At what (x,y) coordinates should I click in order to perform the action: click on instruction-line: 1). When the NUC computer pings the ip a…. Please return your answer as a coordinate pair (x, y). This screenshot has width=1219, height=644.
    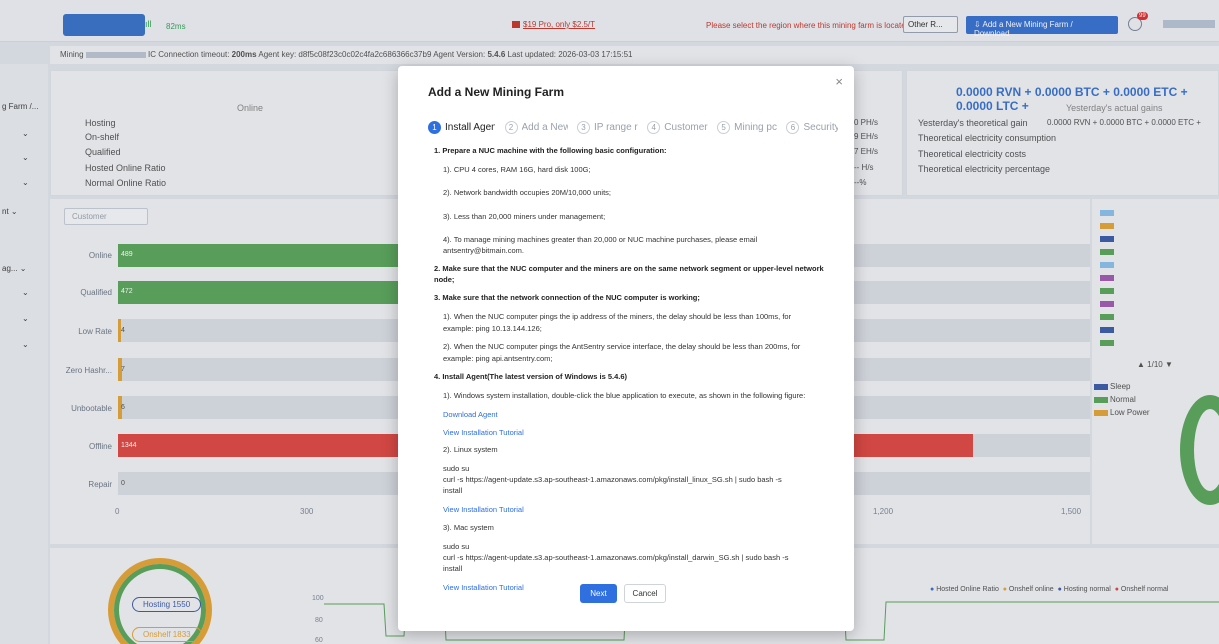
    Looking at the image, I should click on (617, 316).